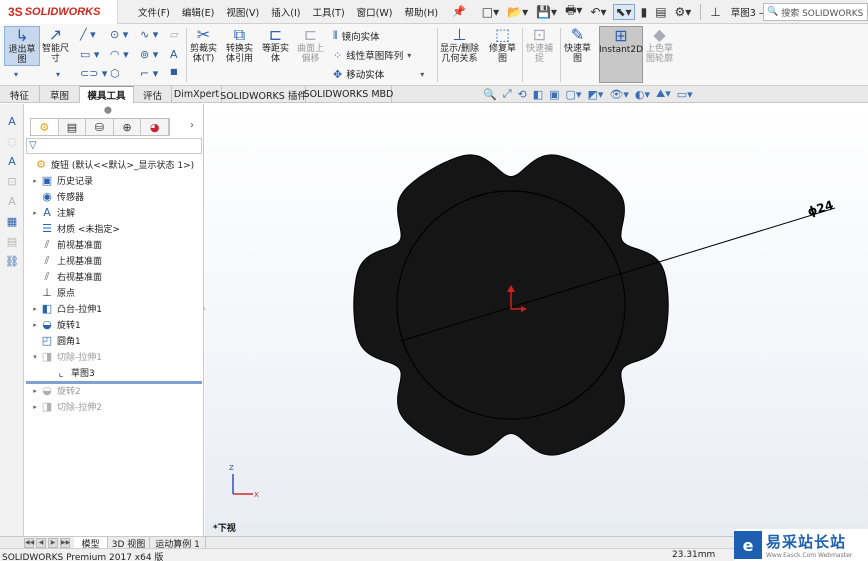 Image resolution: width=868 pixels, height=561 pixels. What do you see at coordinates (16, 74) in the screenshot?
I see `exit-sketch-dropdown-icon: ▾` at bounding box center [16, 74].